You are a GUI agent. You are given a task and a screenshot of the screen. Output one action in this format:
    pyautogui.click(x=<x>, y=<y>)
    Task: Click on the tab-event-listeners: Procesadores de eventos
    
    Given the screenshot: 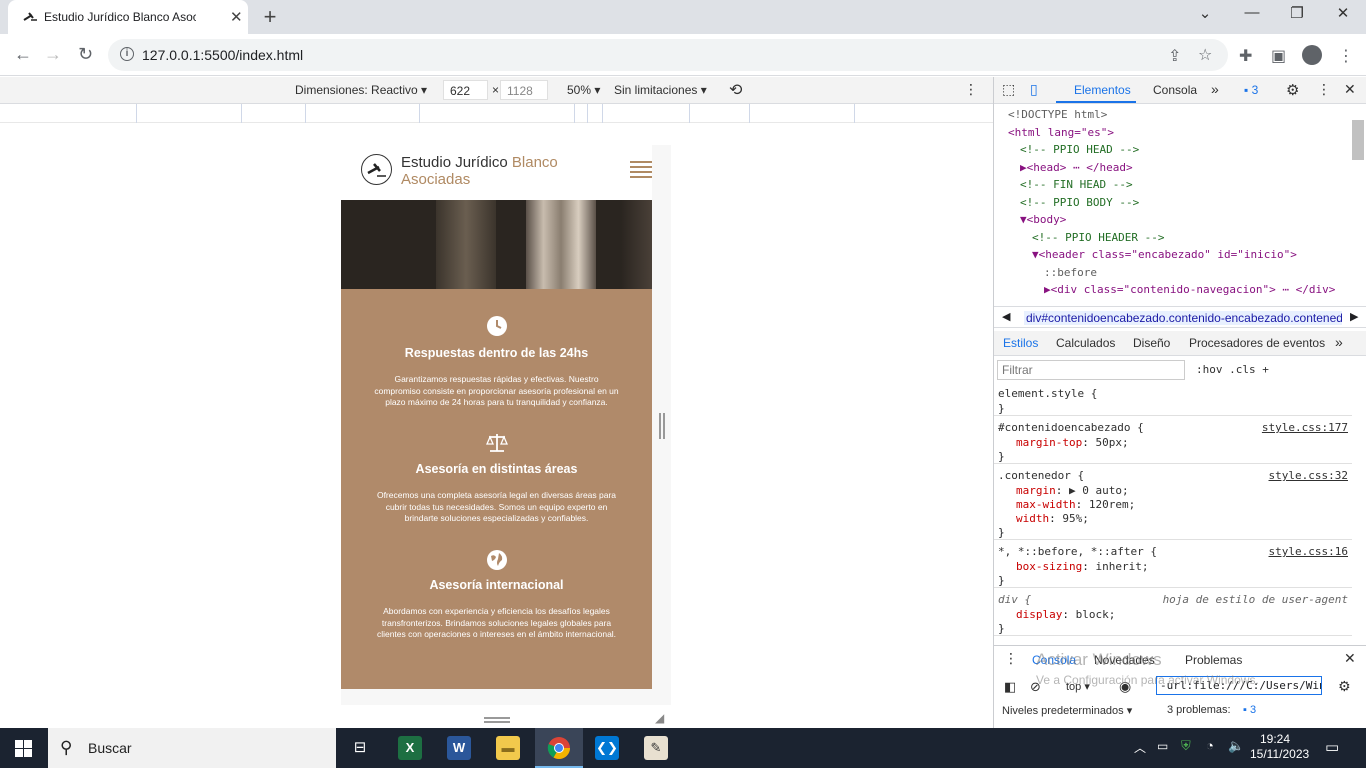 What is the action you would take?
    pyautogui.click(x=1257, y=343)
    